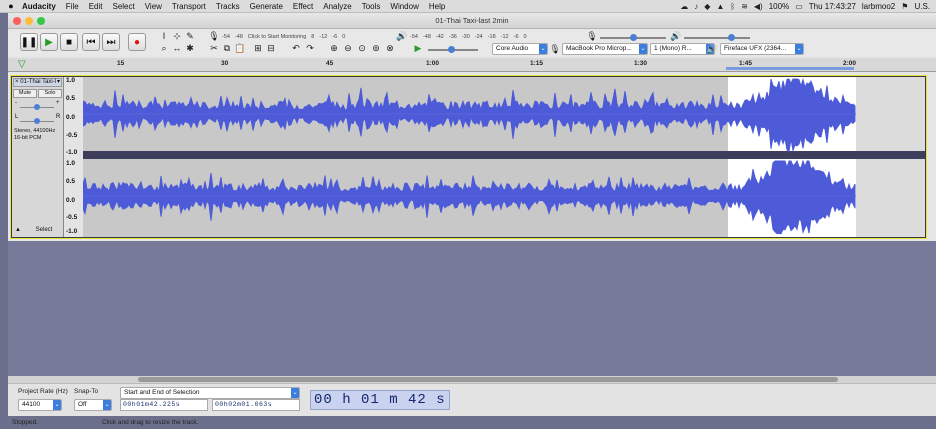 This screenshot has height=429, width=936. What do you see at coordinates (605, 49) in the screenshot?
I see `recording-device-select: MacBook Pro Microp... ⌄` at bounding box center [605, 49].